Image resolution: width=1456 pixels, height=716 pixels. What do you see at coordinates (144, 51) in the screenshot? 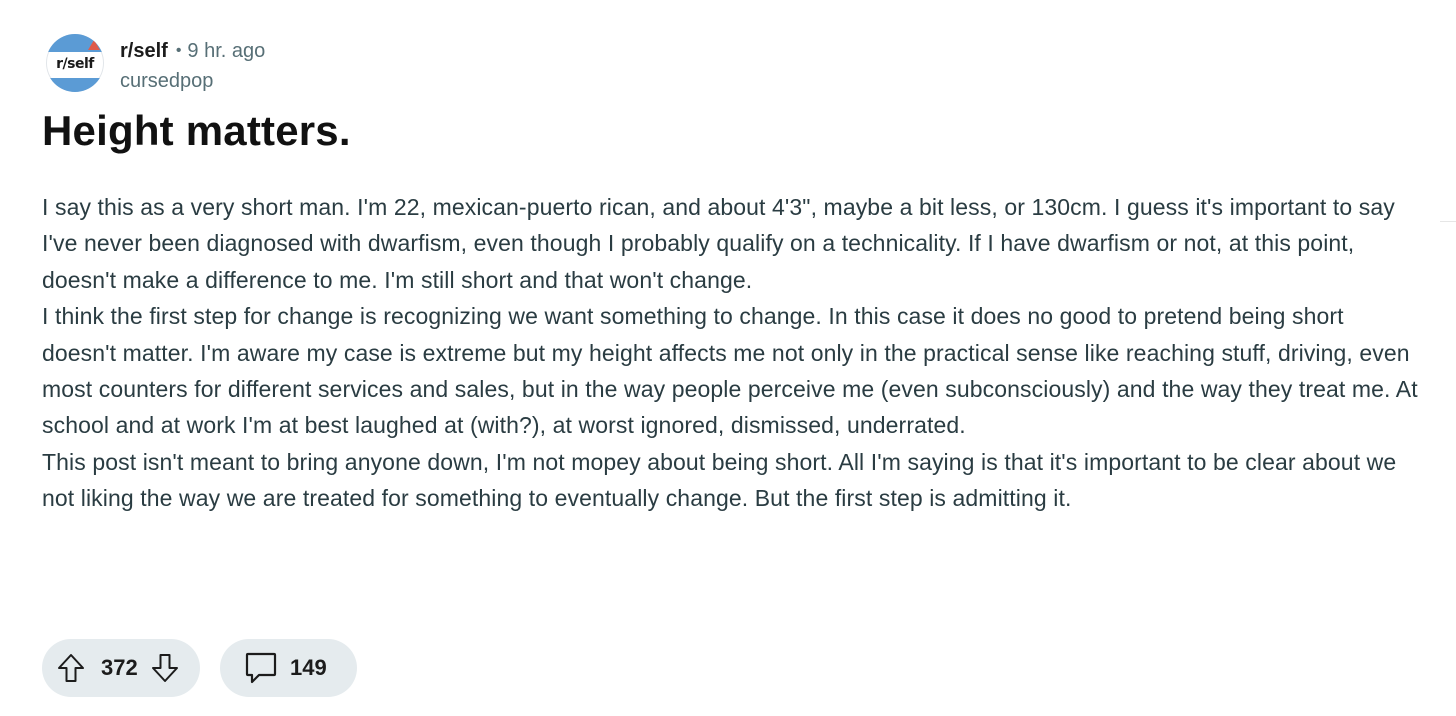
I see `subreddit-link: r/self` at bounding box center [144, 51].